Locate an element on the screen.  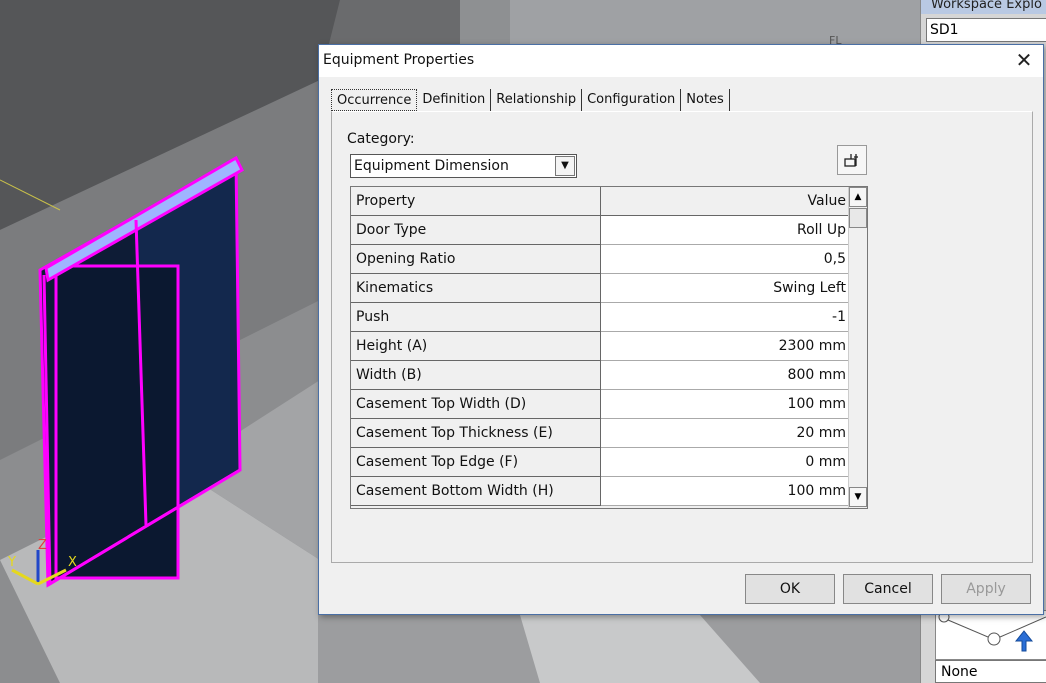
table-row: Push -1 is located at coordinates (599, 317).